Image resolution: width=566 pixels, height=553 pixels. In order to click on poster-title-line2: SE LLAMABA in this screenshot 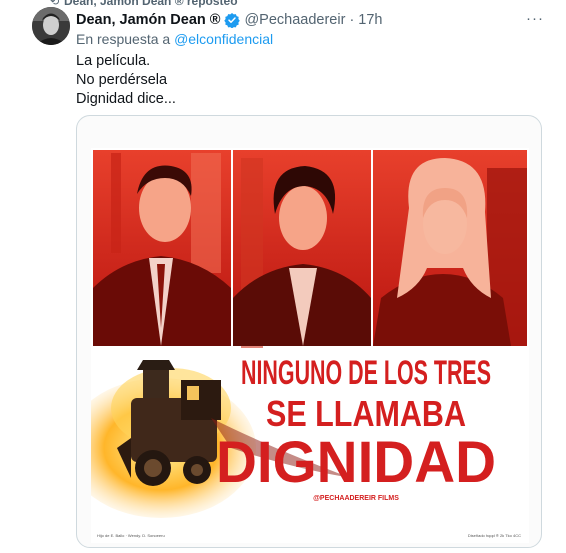, I will do `click(366, 413)`.